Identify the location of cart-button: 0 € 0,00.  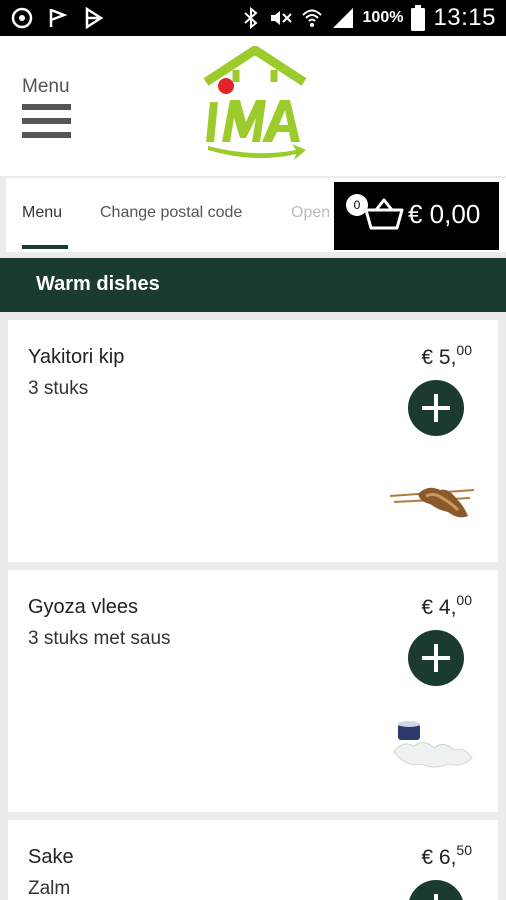
(416, 216).